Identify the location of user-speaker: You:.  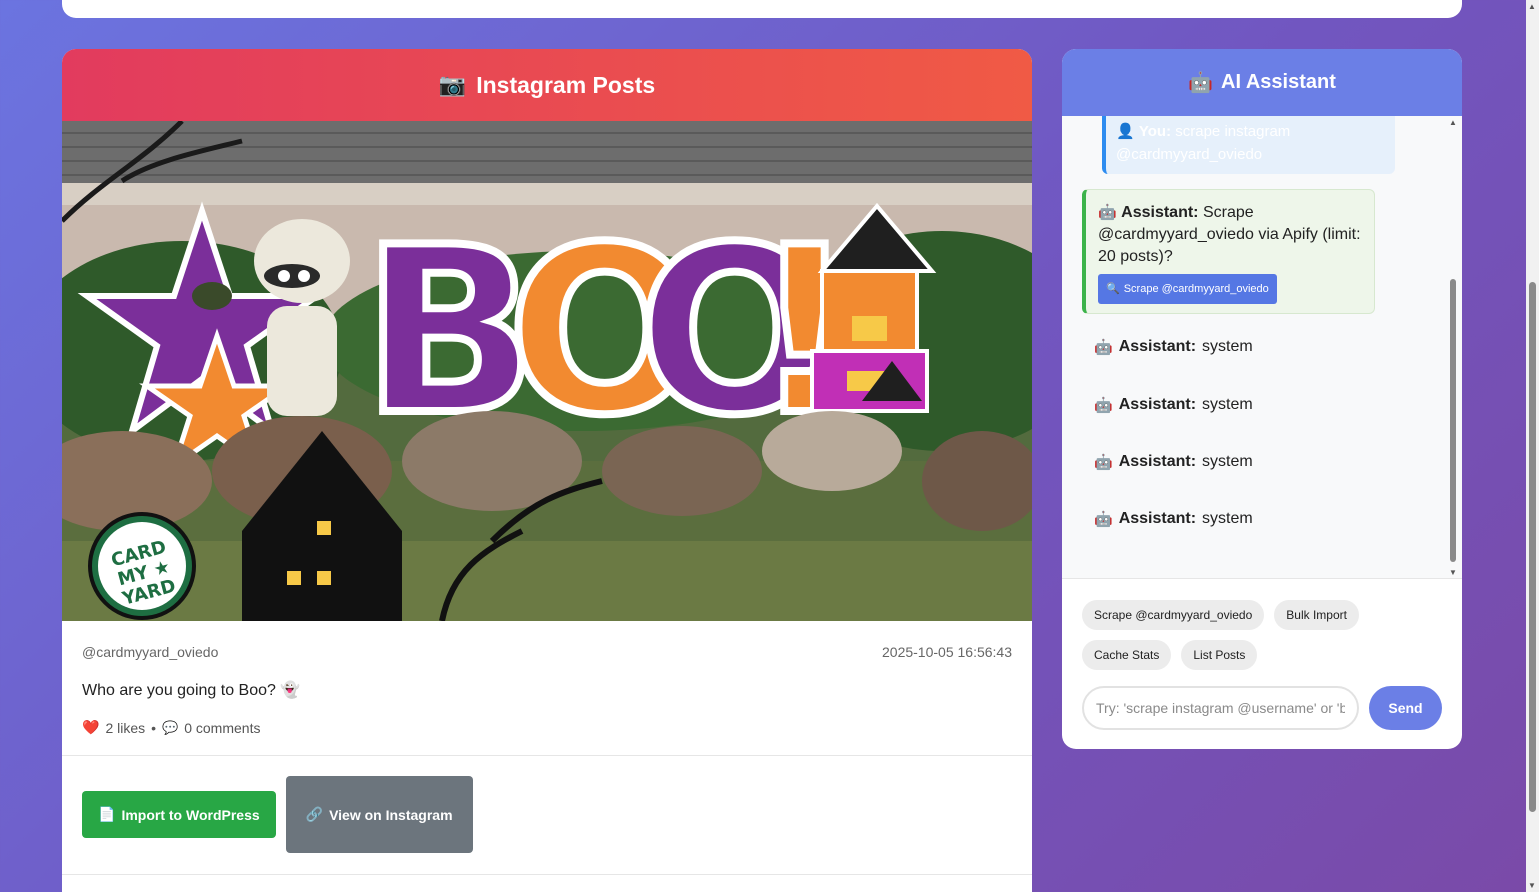
(1155, 131).